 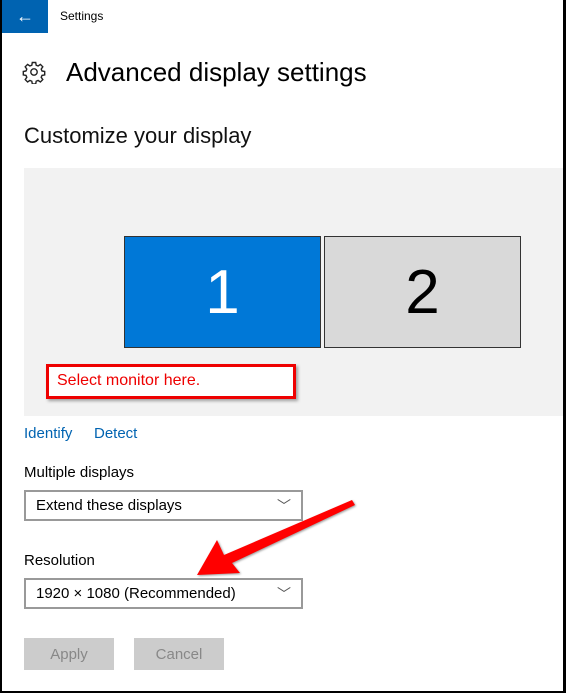 What do you see at coordinates (48, 433) in the screenshot?
I see `identify-link: Identify` at bounding box center [48, 433].